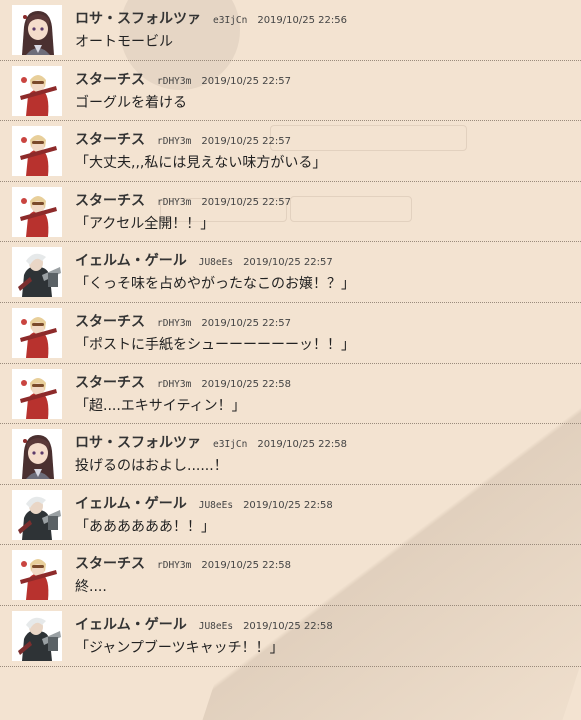  I want to click on message-text: オートモービル, so click(124, 42).